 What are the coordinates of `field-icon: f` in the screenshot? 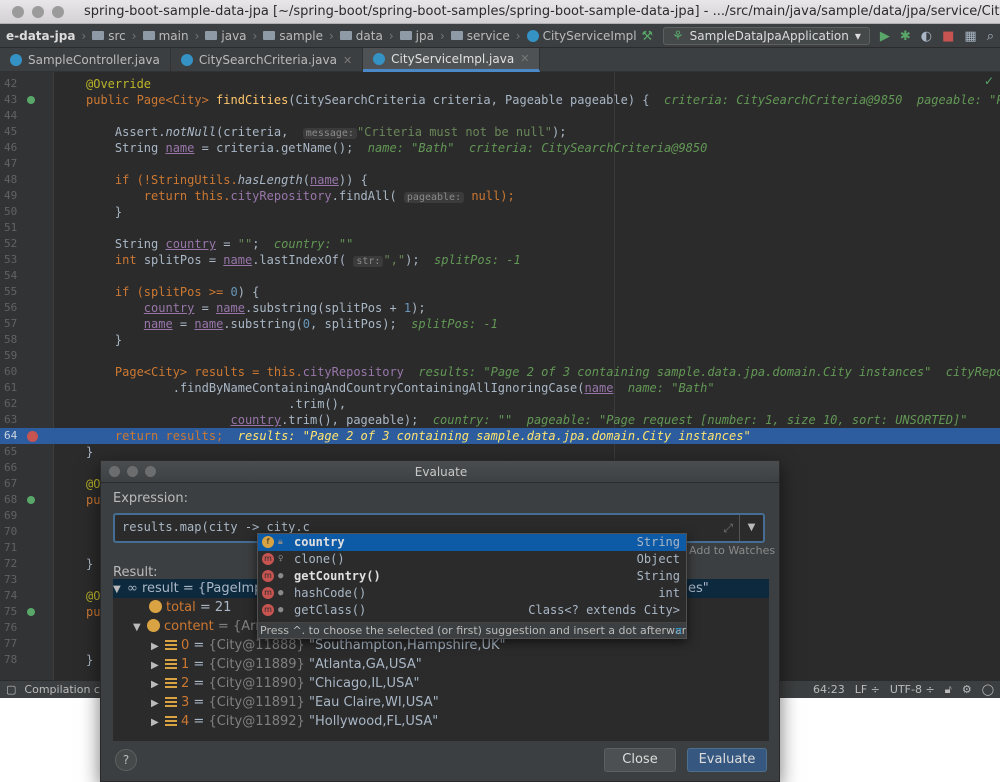 It's located at (268, 542).